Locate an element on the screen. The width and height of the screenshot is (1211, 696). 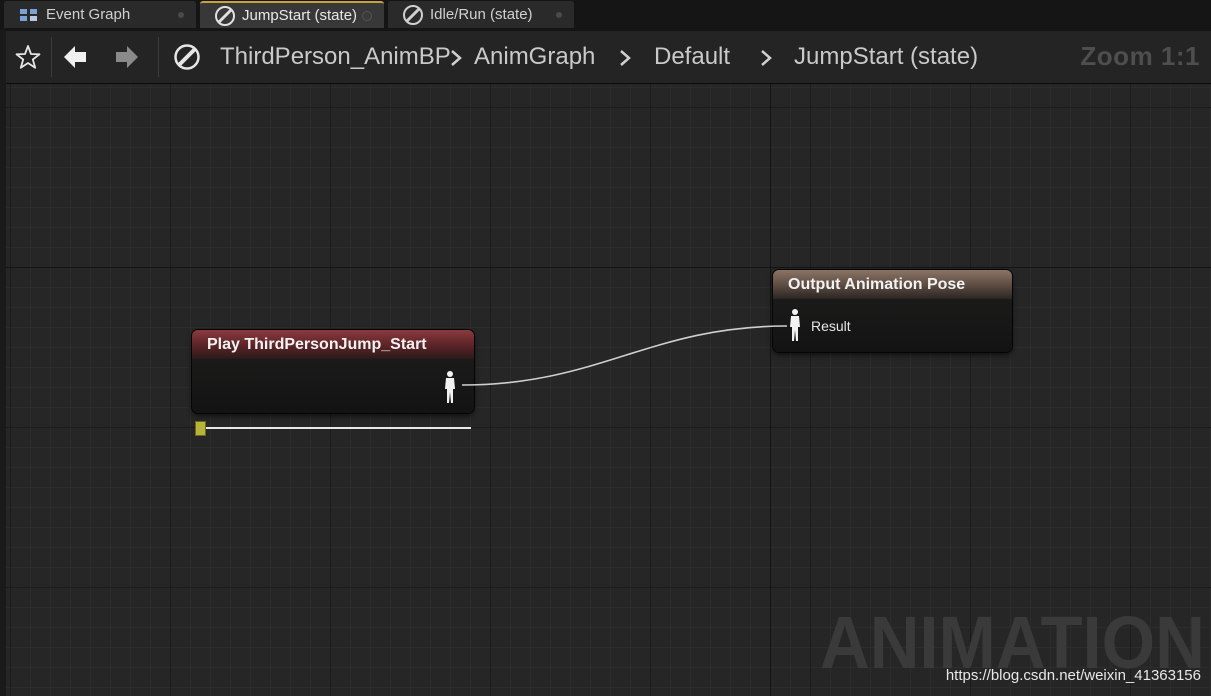
source-credit: https://blog.csdn.net/weixin_41363156 is located at coordinates (1073, 675).